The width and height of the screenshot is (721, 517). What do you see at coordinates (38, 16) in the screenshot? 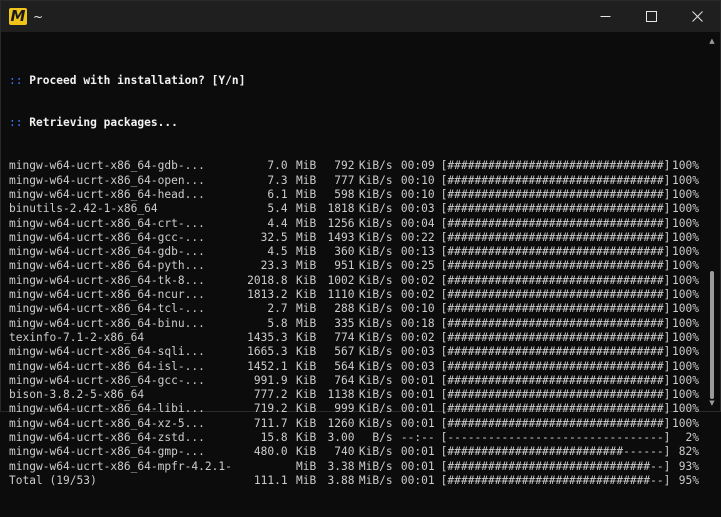
I see `window-title: ~` at bounding box center [38, 16].